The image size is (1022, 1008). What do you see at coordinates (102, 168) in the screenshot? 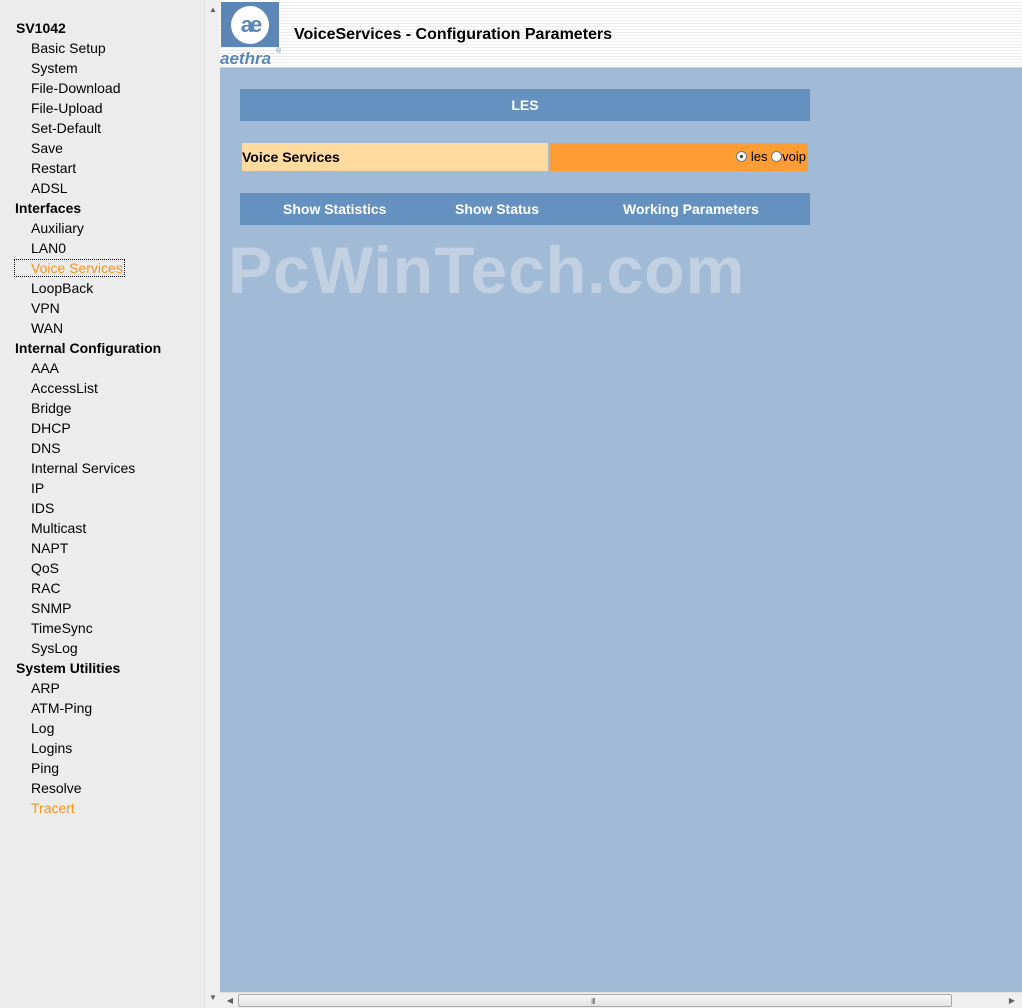
I see `nav-link-restart: Restart` at bounding box center [102, 168].